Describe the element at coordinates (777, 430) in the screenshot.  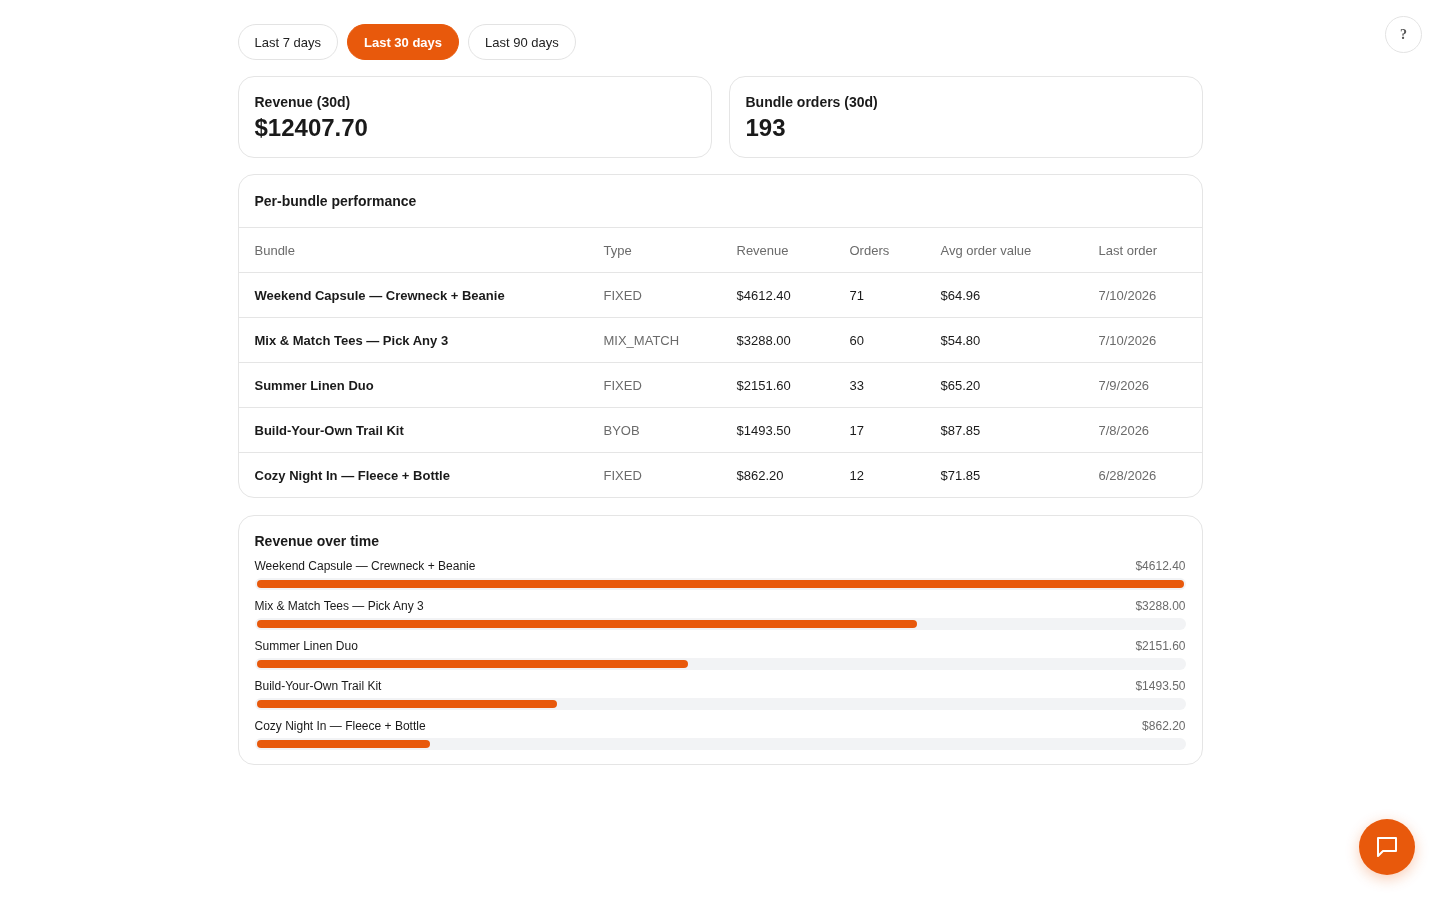
I see `revenue-cell: $1493.50` at that location.